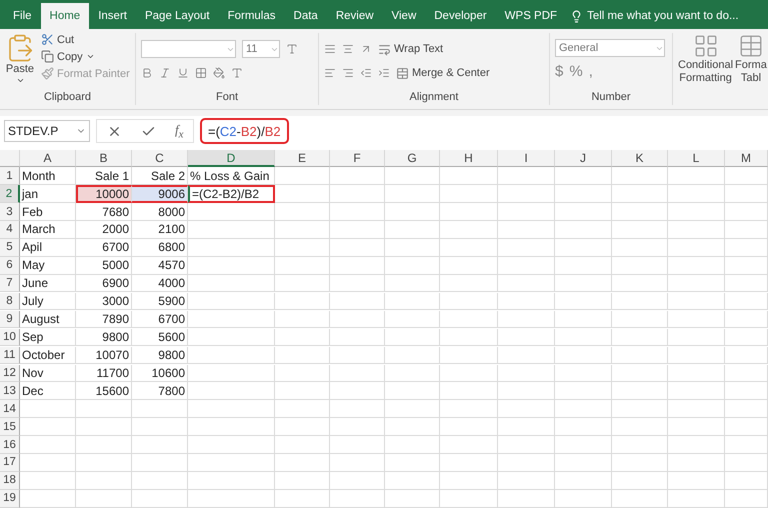  What do you see at coordinates (357, 158) in the screenshot?
I see `column-header: F` at bounding box center [357, 158].